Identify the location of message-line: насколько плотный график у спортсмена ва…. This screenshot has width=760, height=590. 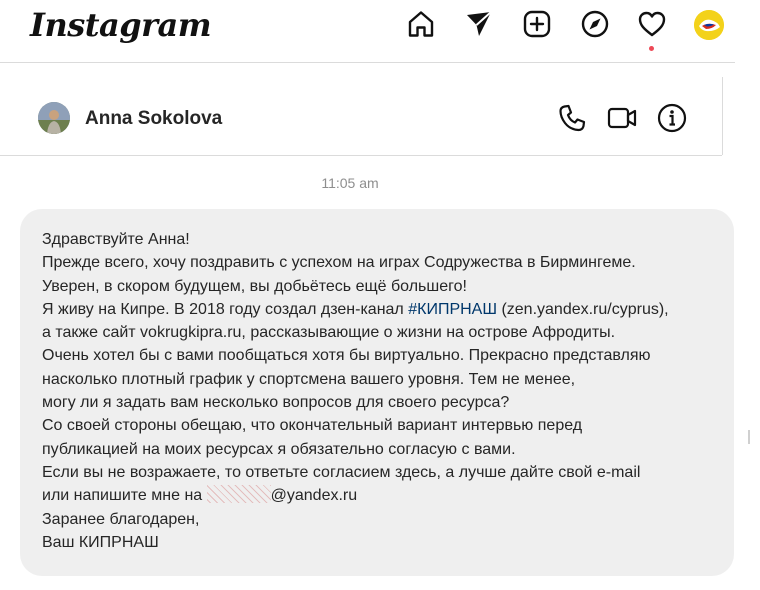
(309, 379).